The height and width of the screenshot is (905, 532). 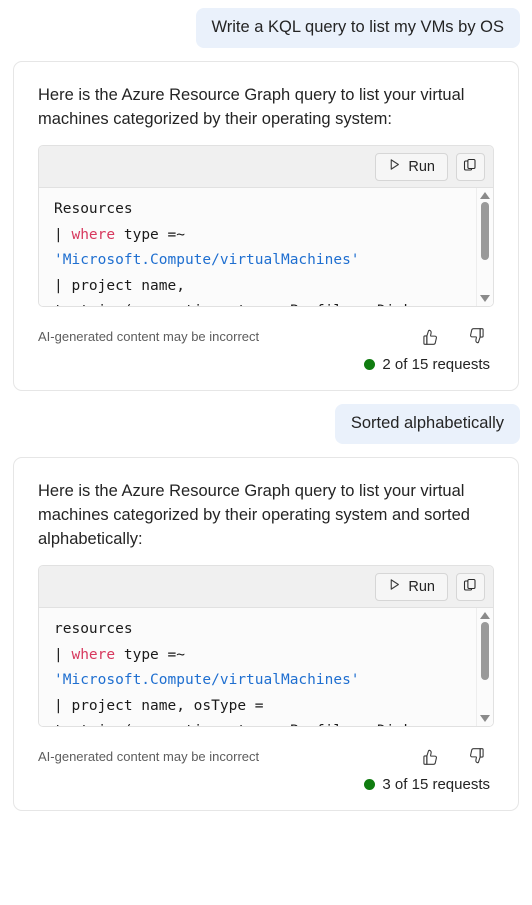 I want to click on quota-row: 2 of 15 requests, so click(x=266, y=364).